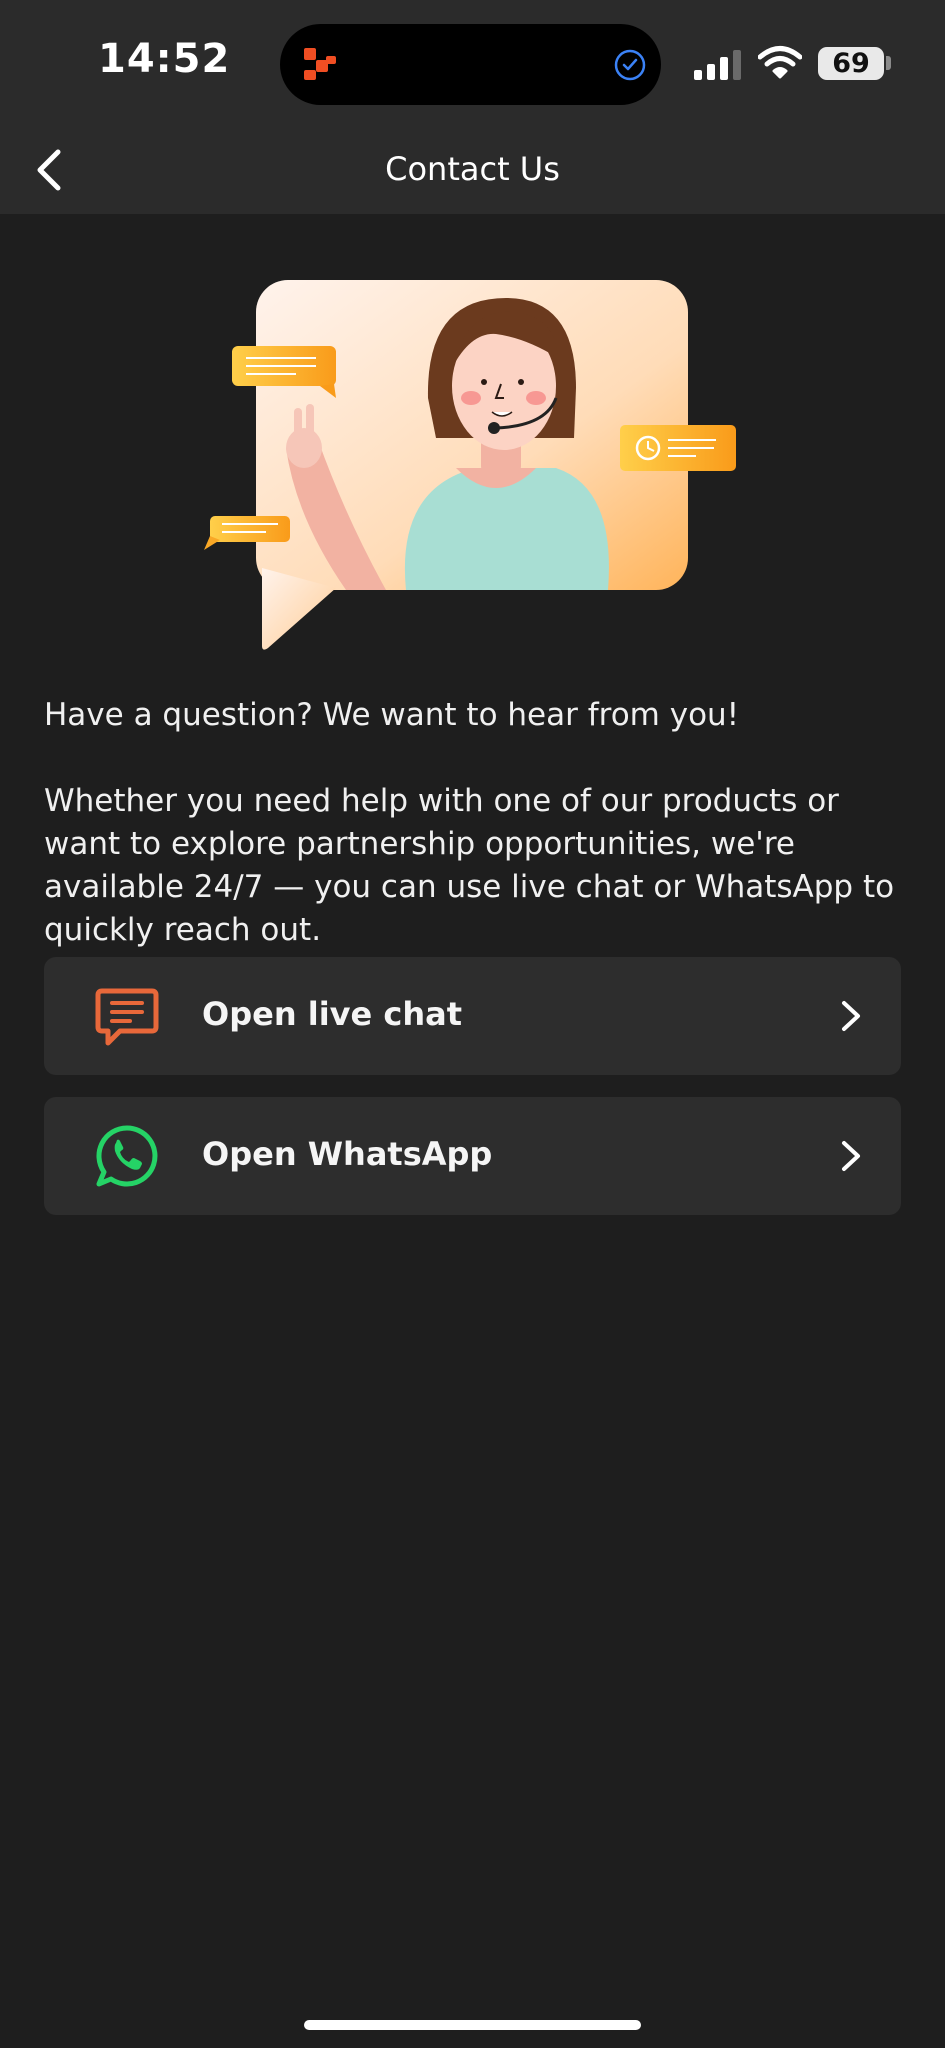 This screenshot has height=2048, width=945. What do you see at coordinates (127, 1156) in the screenshot?
I see `whatsapp-icon` at bounding box center [127, 1156].